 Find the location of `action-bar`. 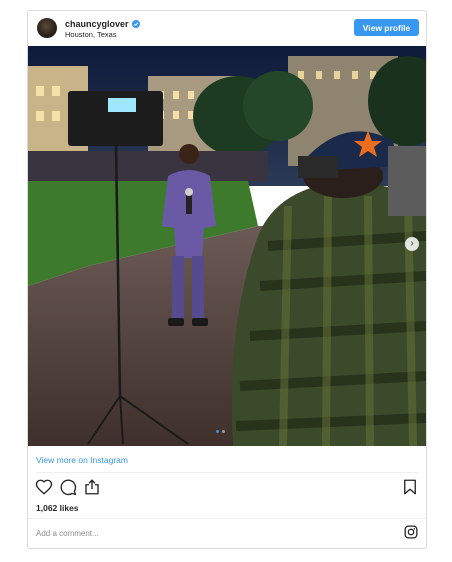

action-bar is located at coordinates (227, 489).